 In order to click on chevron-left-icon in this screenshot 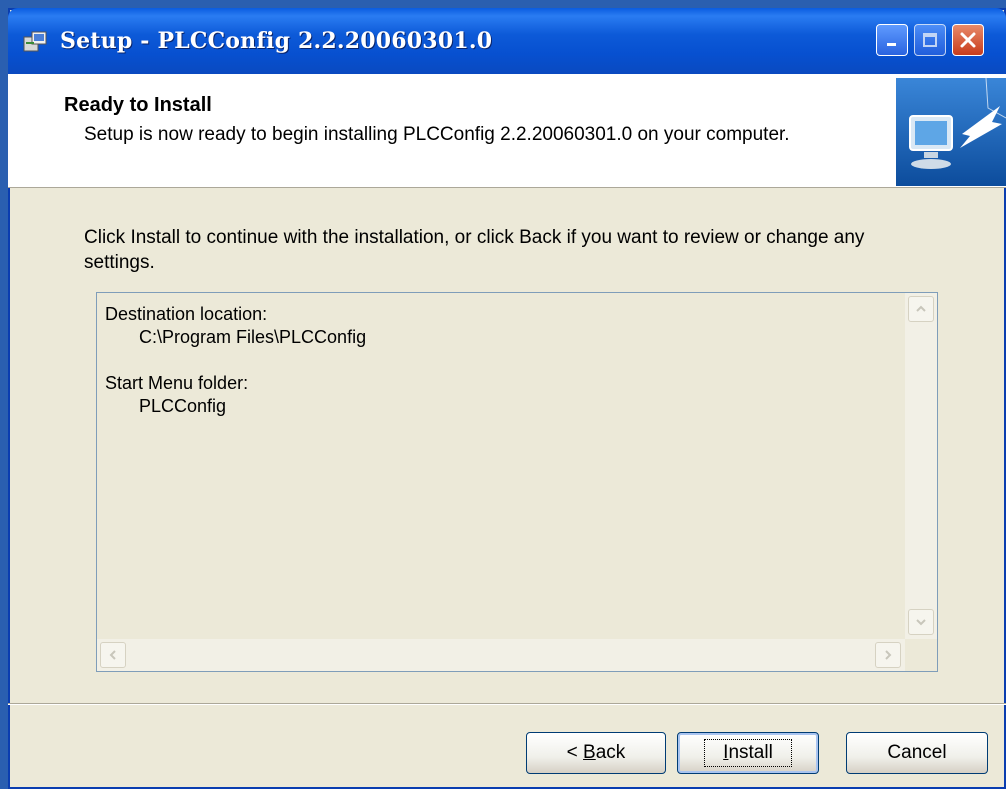, I will do `click(112, 655)`.